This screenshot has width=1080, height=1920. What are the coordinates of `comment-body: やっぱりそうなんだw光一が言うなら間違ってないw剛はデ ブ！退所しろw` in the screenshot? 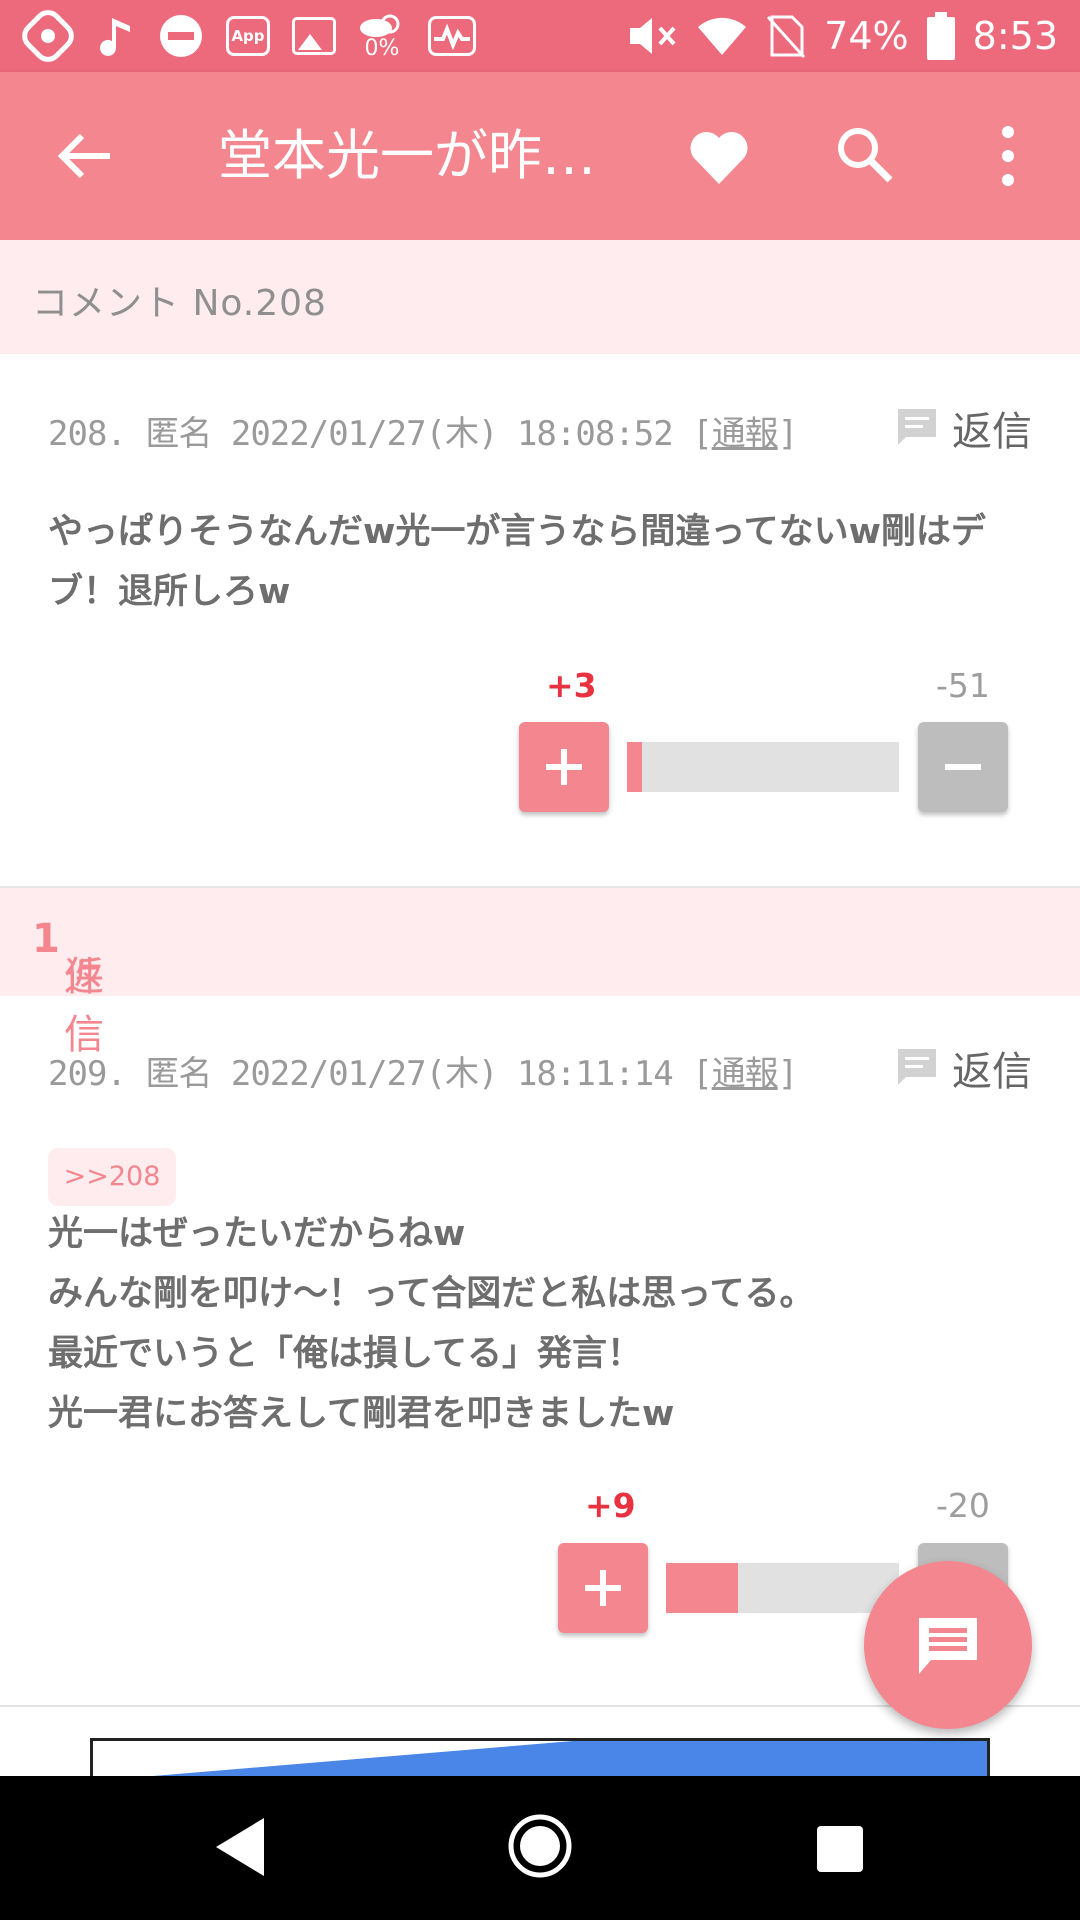 It's located at (528, 562).